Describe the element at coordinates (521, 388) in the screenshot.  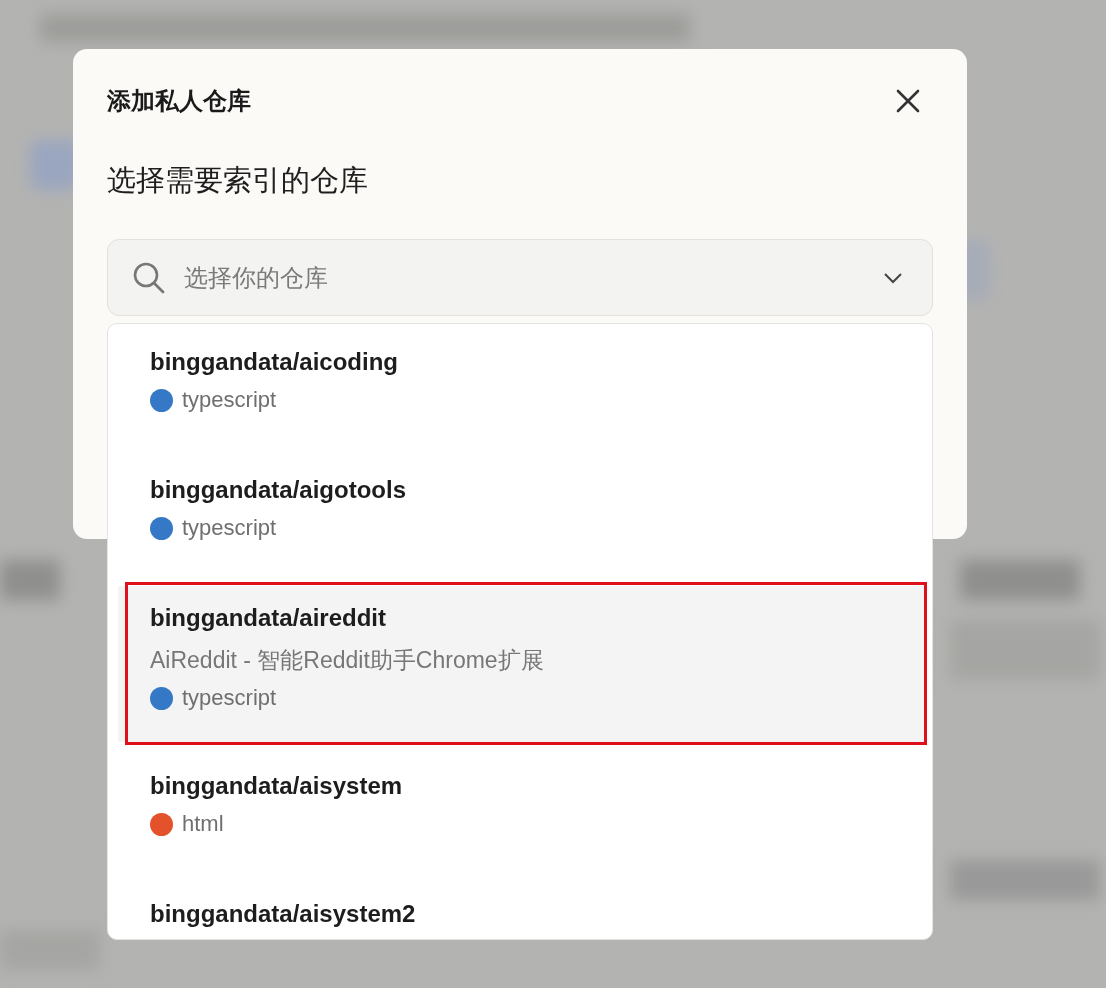
I see `repo-option: binggandata/aicoding typescript` at that location.